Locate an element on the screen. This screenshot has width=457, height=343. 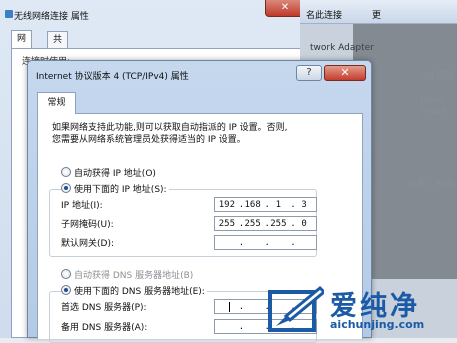
dns-auto-option: 自动获得 DNS 服务器地址(B) is located at coordinates (127, 274).